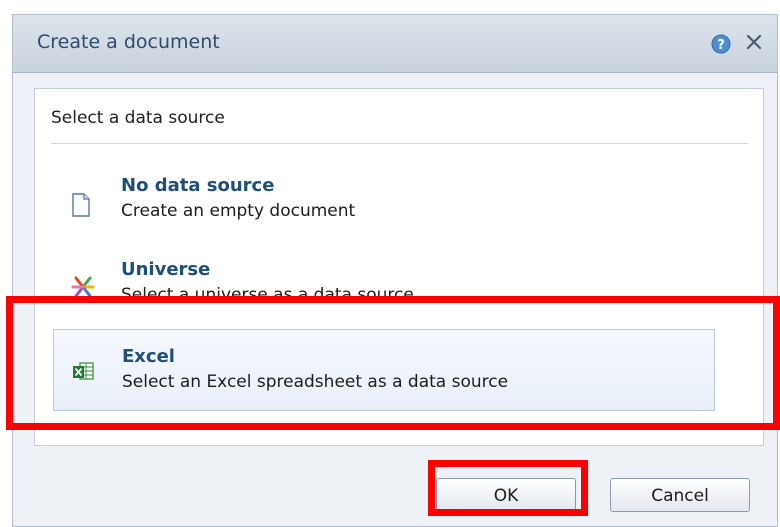 The image size is (780, 527). I want to click on excel-icon, so click(83, 372).